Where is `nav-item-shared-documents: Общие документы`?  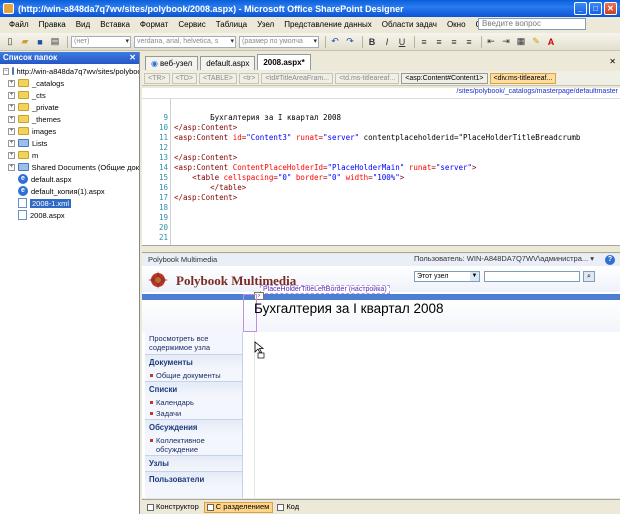
nav-item-shared-documents: Общие документы is located at coordinates (193, 375).